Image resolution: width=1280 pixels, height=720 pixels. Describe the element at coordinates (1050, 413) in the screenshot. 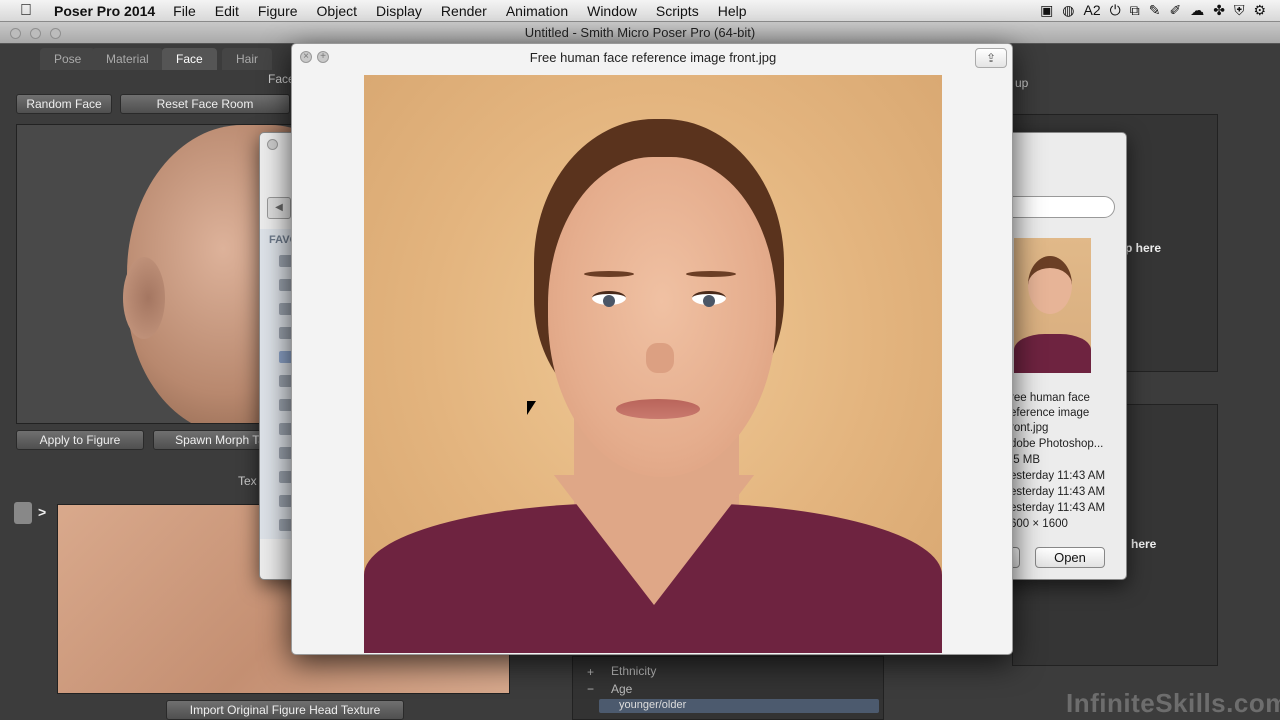

I see `file-name-line-2: eference image` at that location.